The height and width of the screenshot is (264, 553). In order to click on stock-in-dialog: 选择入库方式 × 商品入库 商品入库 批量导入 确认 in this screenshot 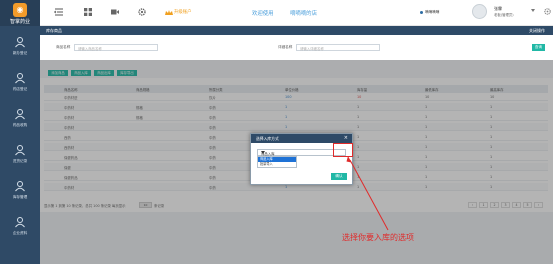, I will do `click(301, 159)`.